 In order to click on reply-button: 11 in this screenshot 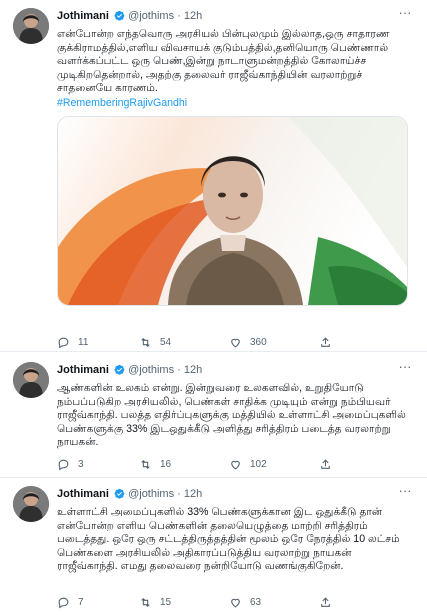, I will do `click(72, 342)`.